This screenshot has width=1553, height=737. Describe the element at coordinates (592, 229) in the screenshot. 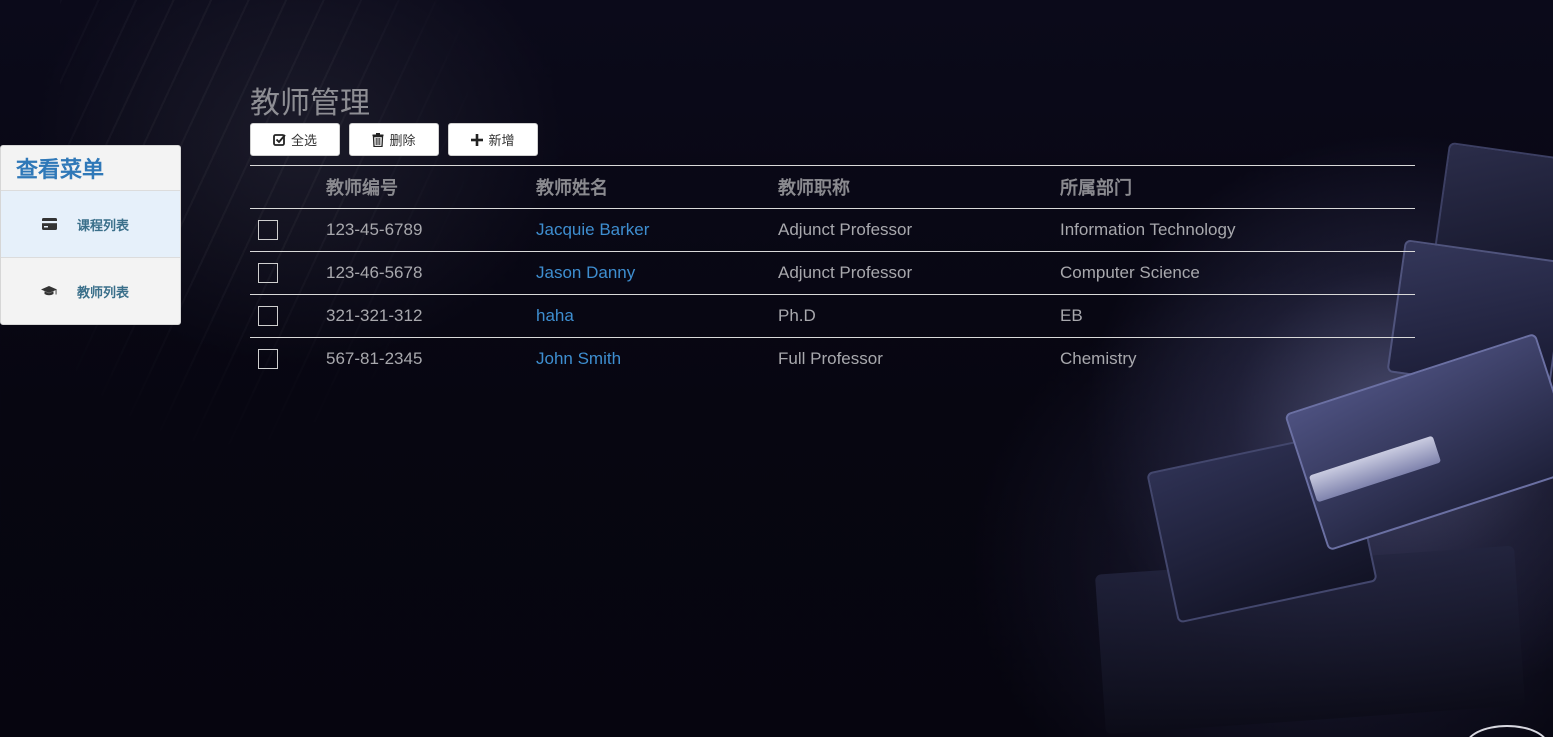

I see `teacher-name-link: Jacquie Barker` at that location.